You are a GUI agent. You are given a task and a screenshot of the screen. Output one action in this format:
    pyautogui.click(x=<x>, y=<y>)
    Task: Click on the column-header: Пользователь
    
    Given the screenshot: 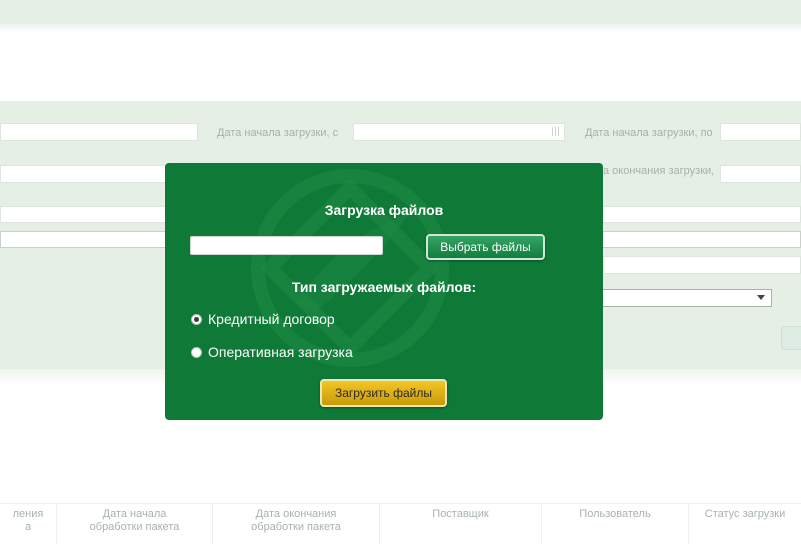 What is the action you would take?
    pyautogui.click(x=615, y=524)
    